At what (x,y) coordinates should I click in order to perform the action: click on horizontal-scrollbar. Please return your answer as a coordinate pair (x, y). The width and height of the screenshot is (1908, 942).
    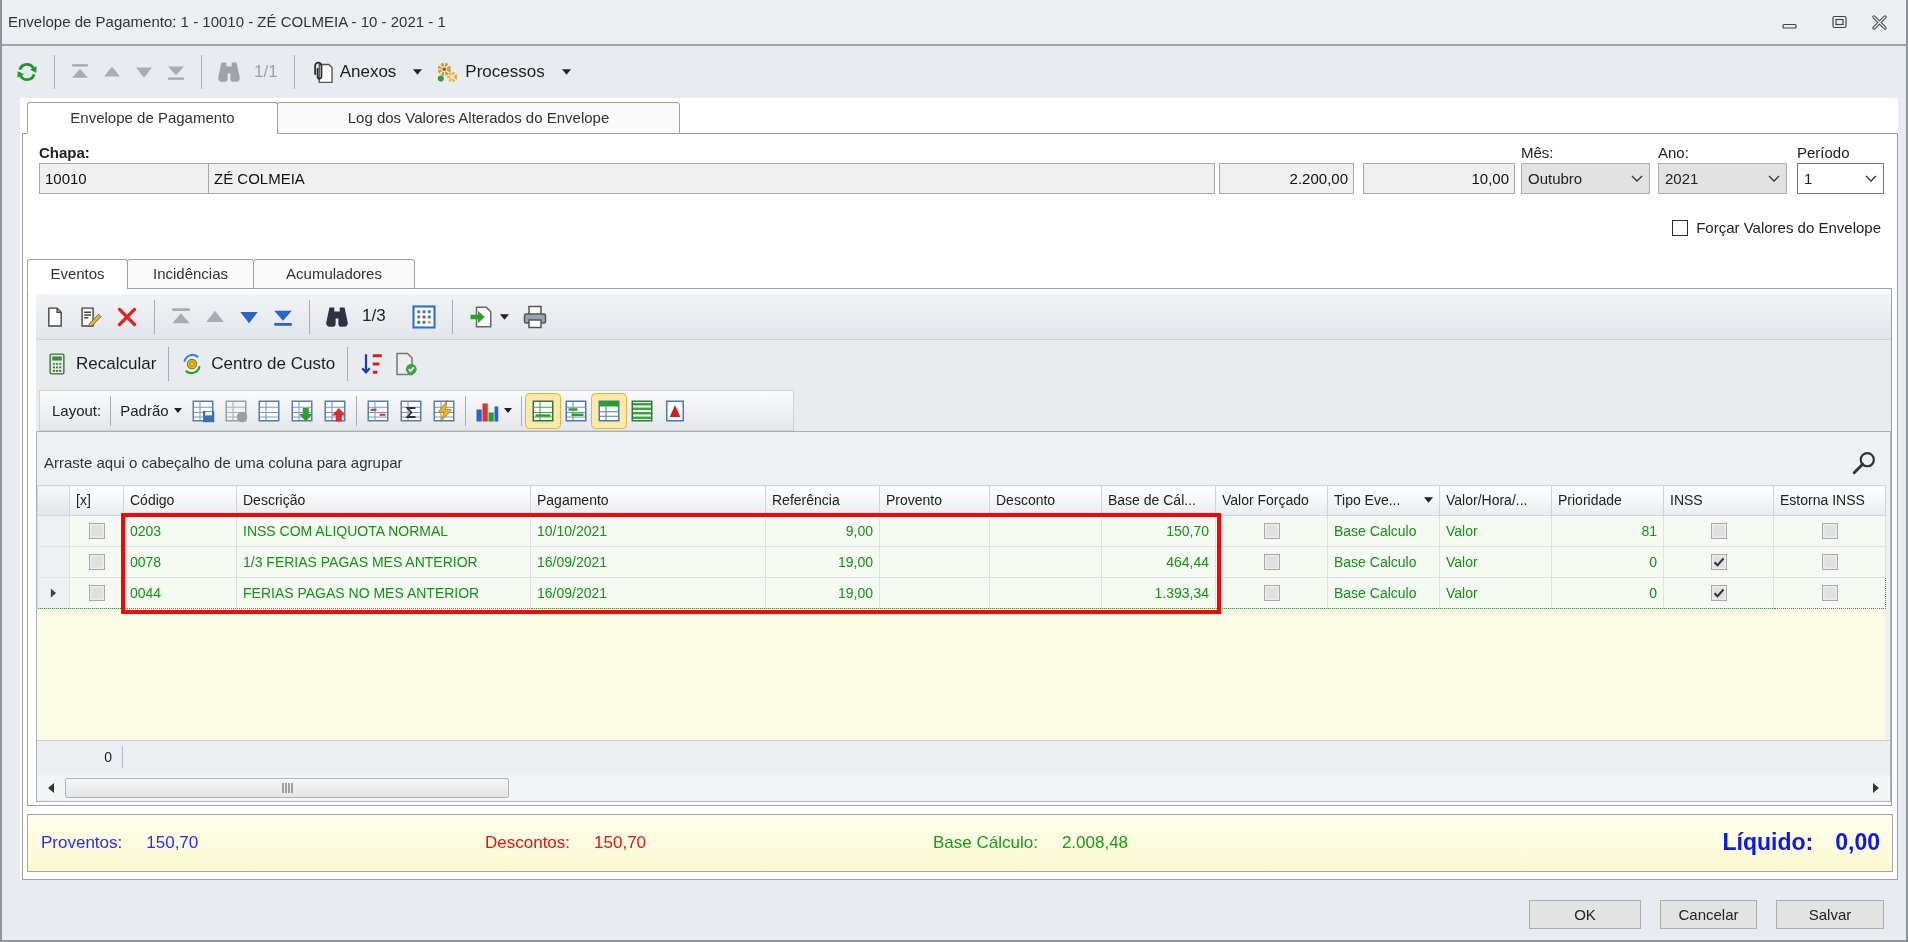
    Looking at the image, I should click on (963, 788).